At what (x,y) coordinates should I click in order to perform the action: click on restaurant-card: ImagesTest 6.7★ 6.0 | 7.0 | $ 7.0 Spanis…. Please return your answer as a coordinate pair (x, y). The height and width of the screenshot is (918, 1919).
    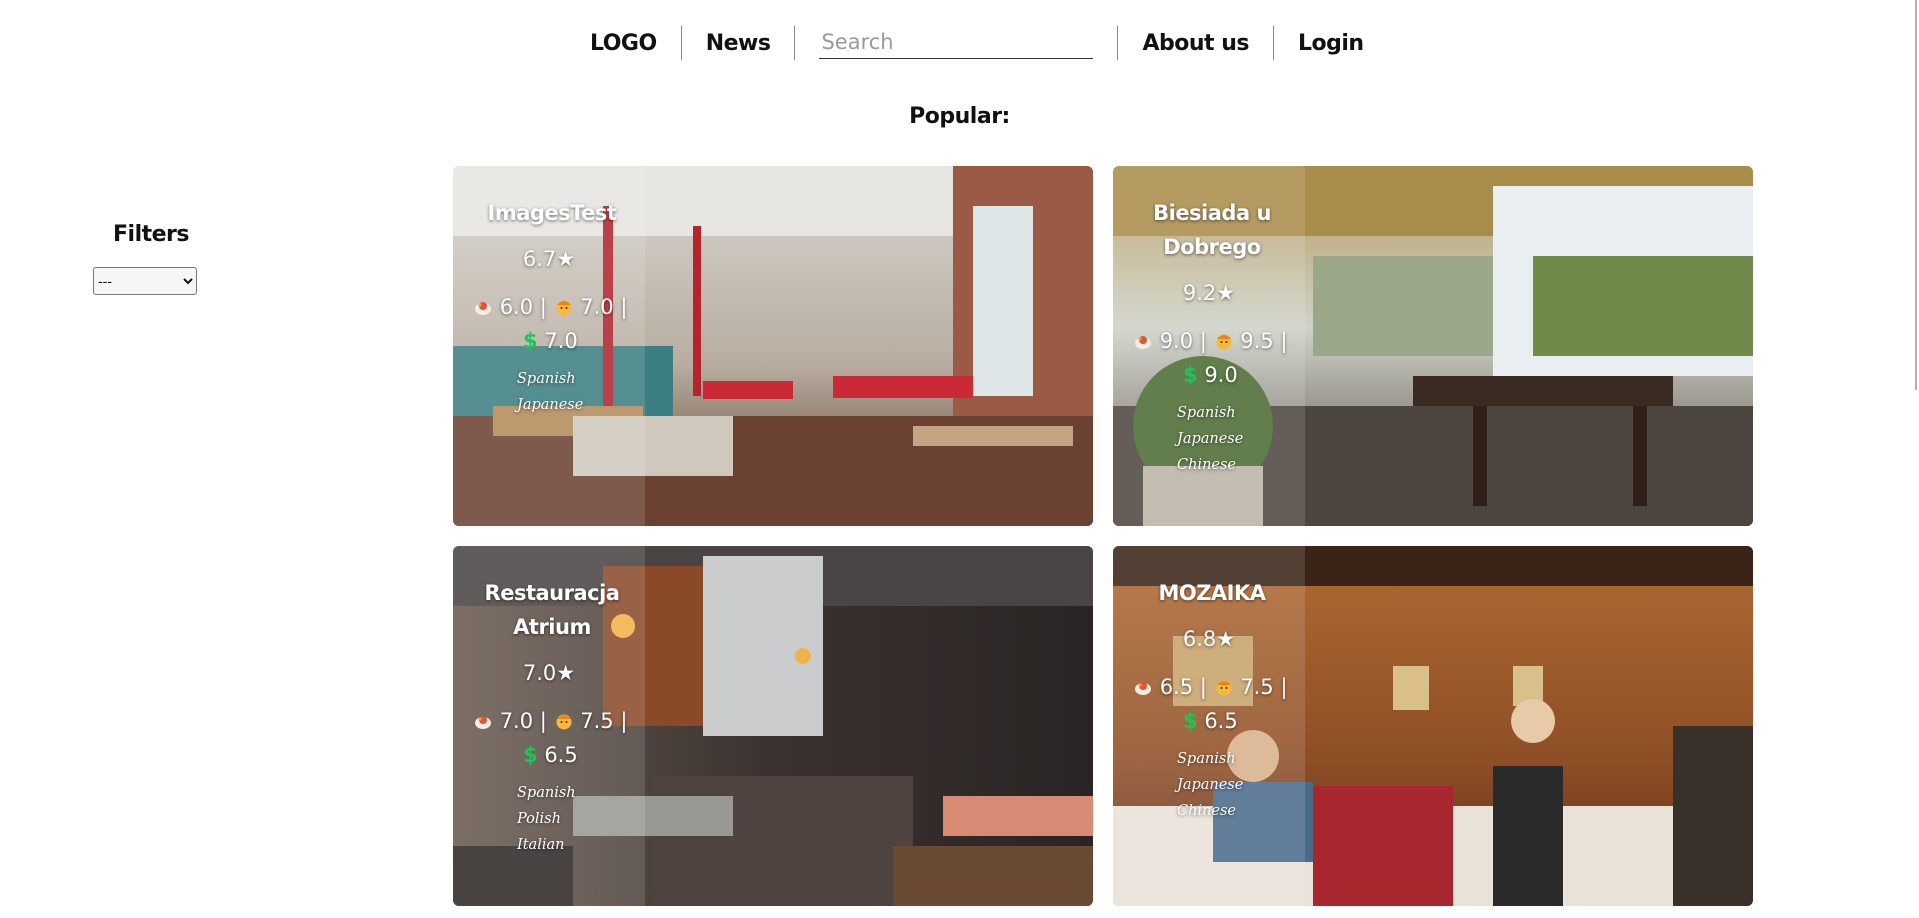
    Looking at the image, I should click on (773, 346).